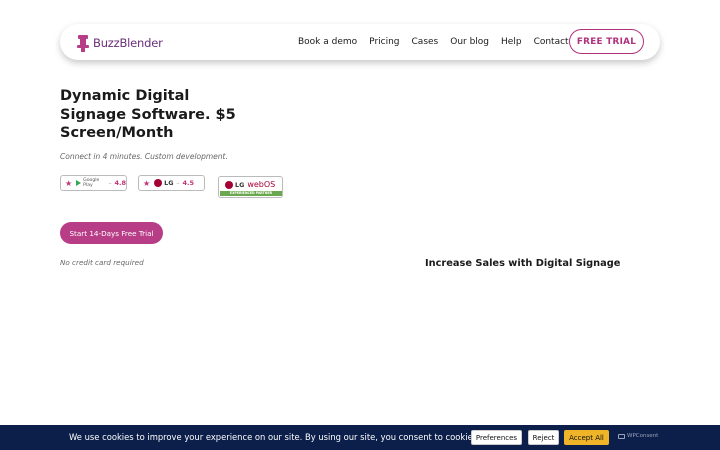  I want to click on no-credit-card-note: No credit card required, so click(102, 262).